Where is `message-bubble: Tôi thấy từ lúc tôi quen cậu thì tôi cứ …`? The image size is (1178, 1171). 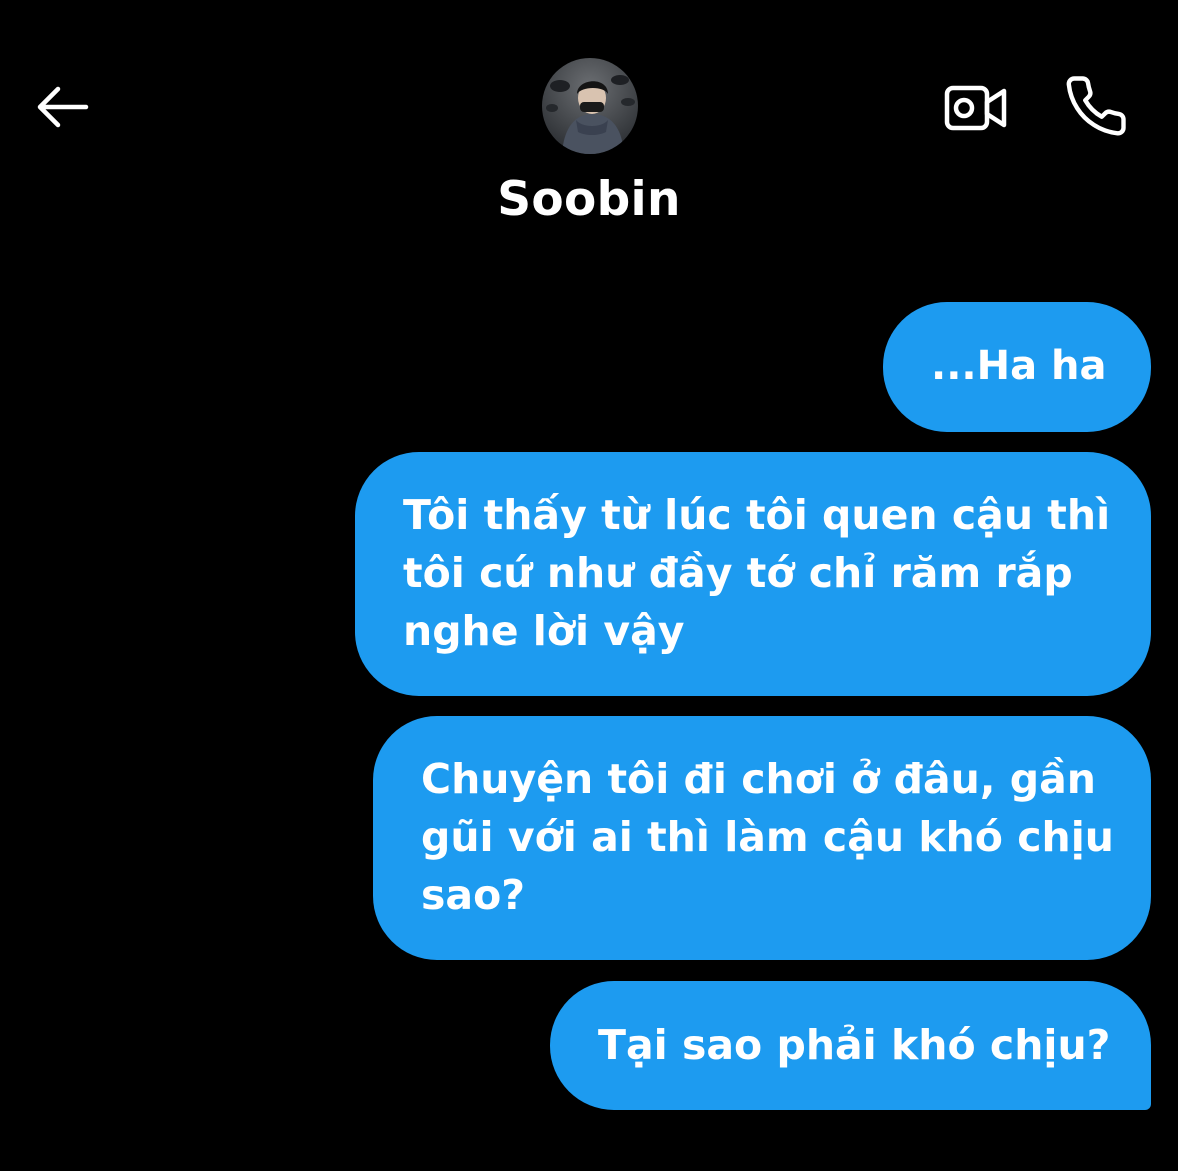
message-bubble: Tôi thấy từ lúc tôi quen cậu thì tôi cứ … is located at coordinates (753, 574).